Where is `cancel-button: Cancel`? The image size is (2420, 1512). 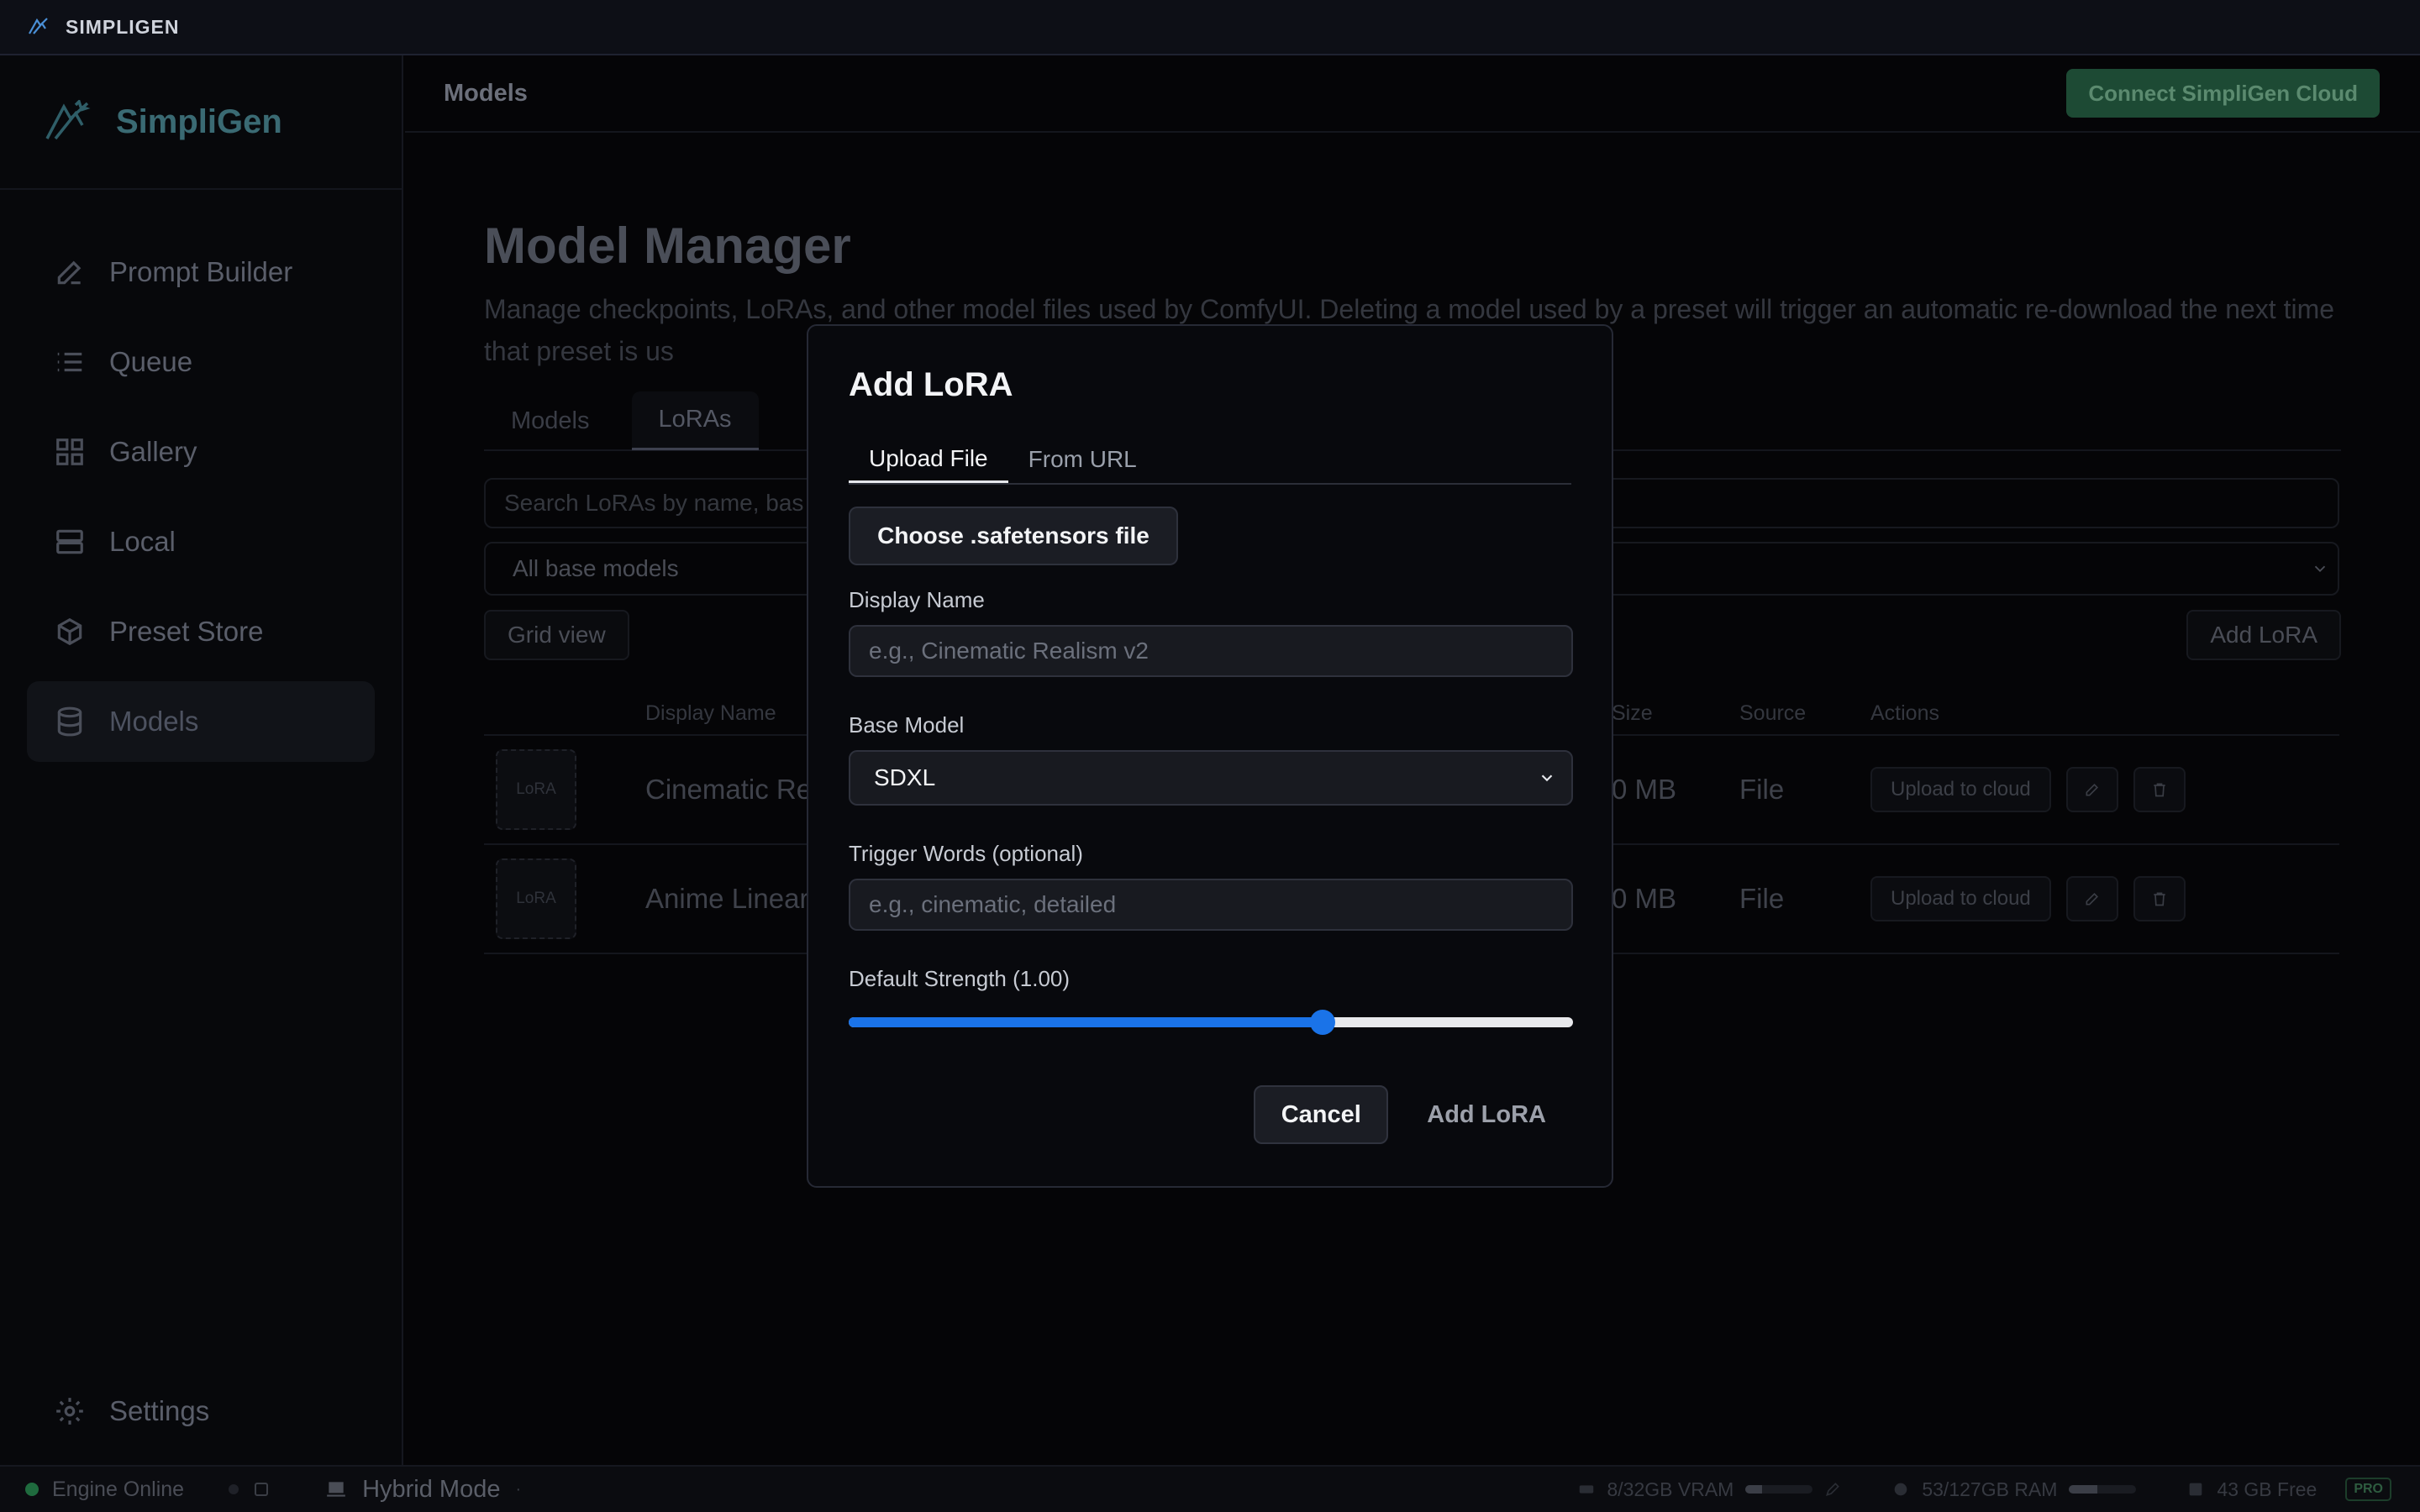 cancel-button: Cancel is located at coordinates (1321, 1114).